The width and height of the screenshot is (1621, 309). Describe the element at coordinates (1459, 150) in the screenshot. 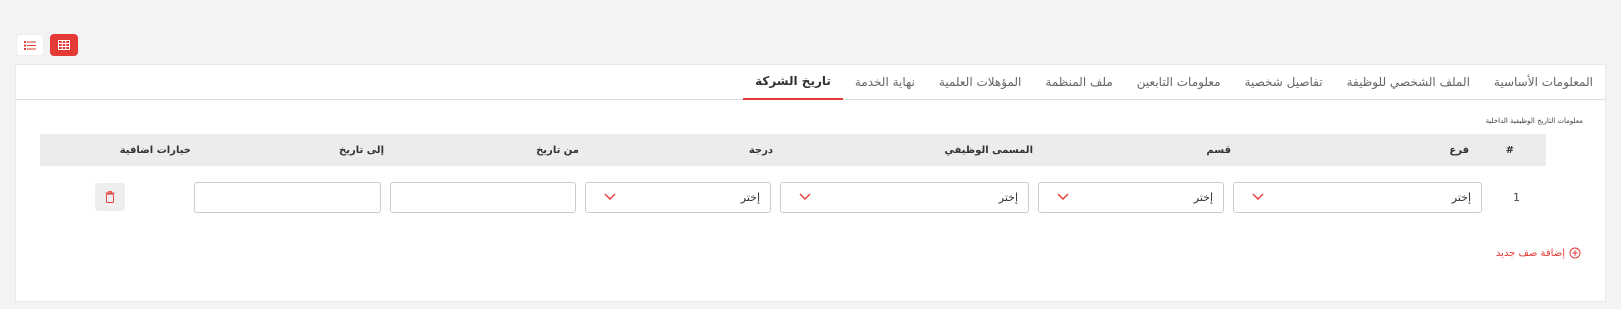

I see `header-branch: فرع` at that location.